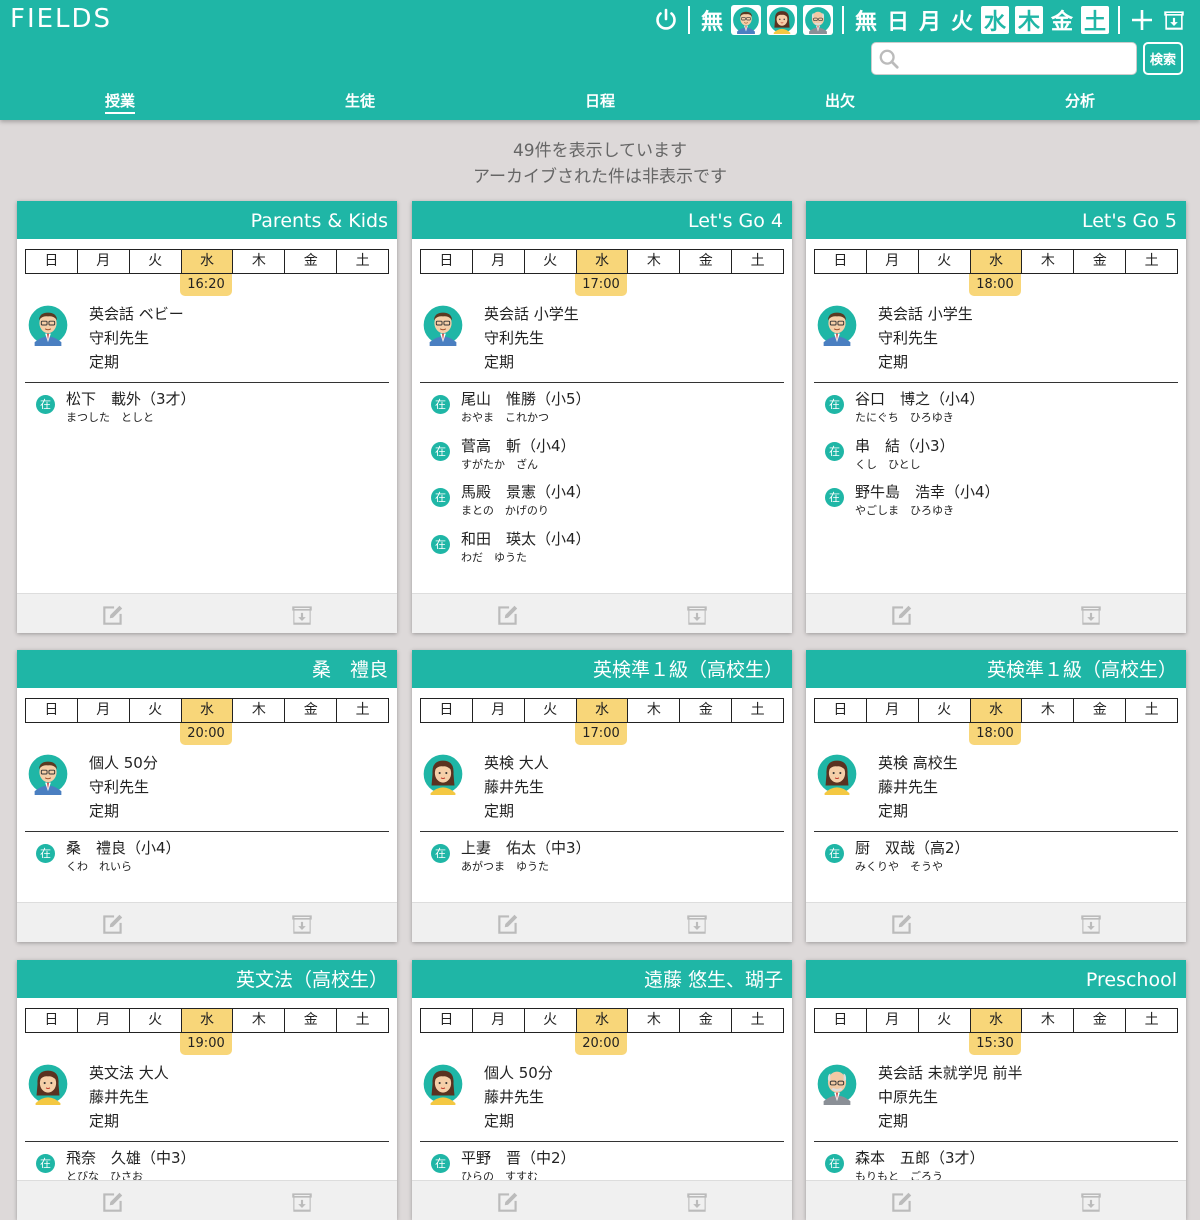  Describe the element at coordinates (207, 220) in the screenshot. I see `card-title: Parents & Kids` at that location.